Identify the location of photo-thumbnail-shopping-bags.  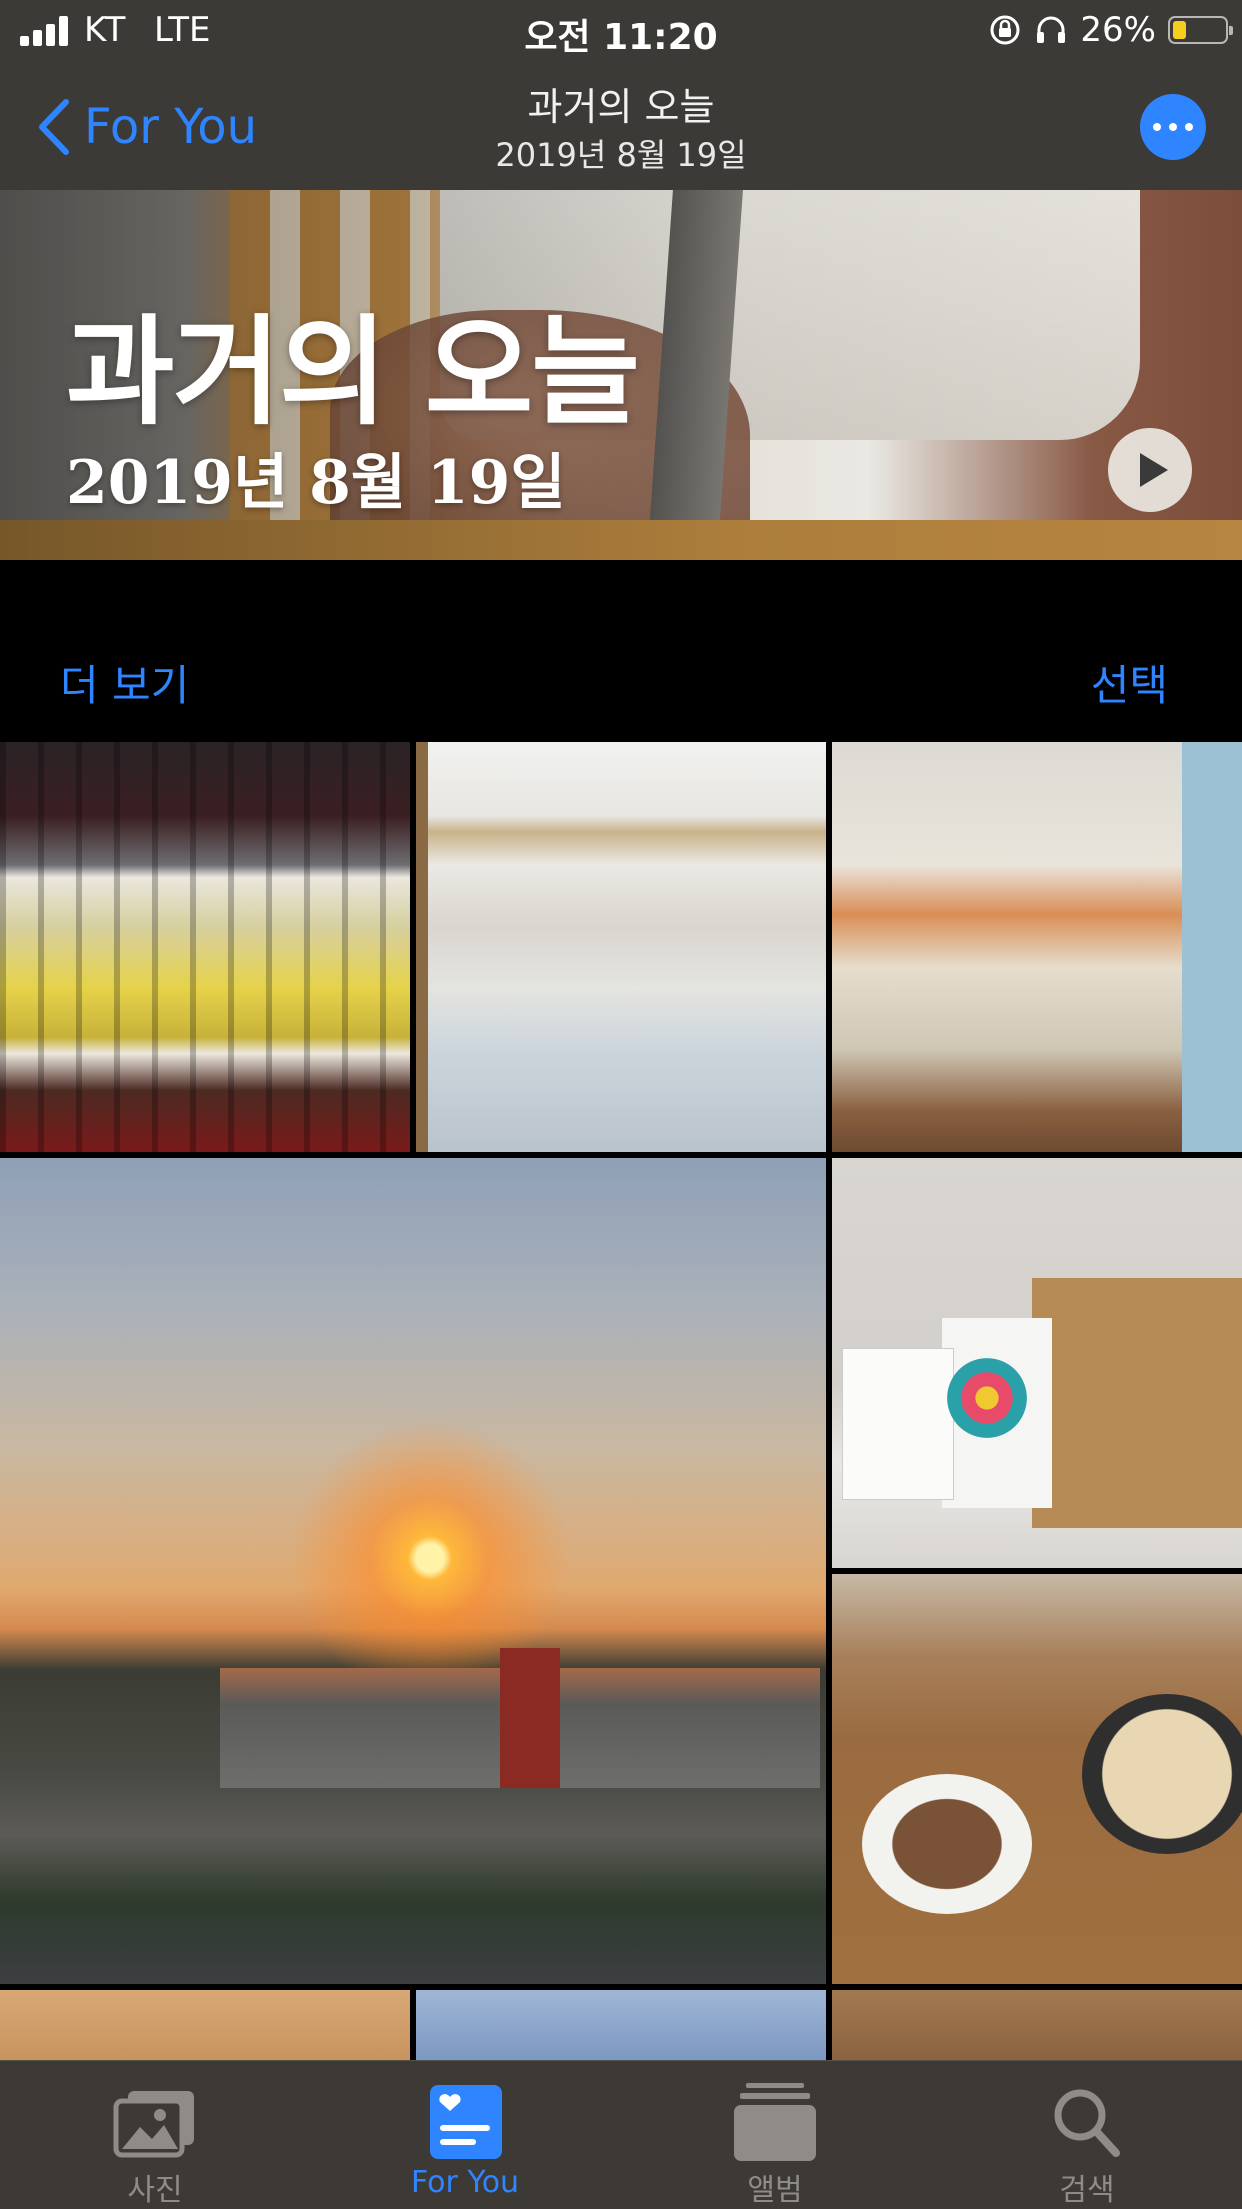
(1037, 1363).